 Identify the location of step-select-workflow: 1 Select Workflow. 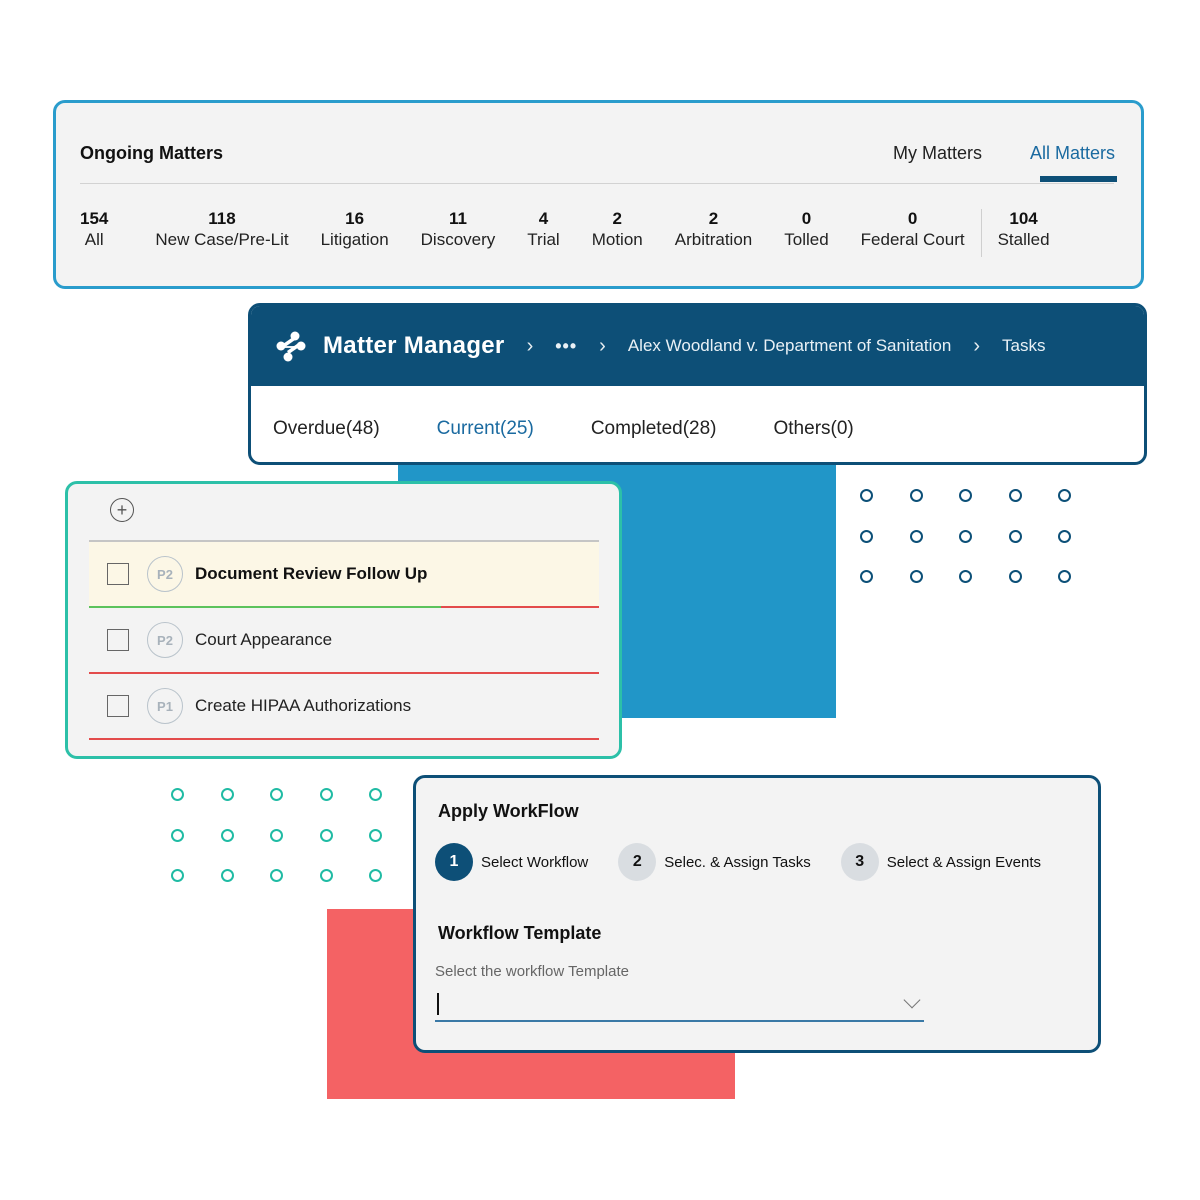
(511, 862).